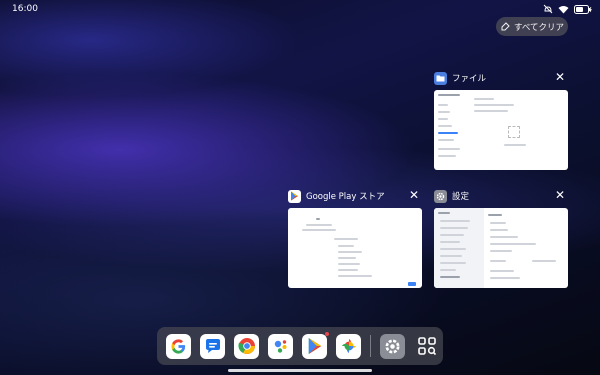 The image size is (600, 375). I want to click on recent-card-files: ファイル ✕, so click(501, 120).